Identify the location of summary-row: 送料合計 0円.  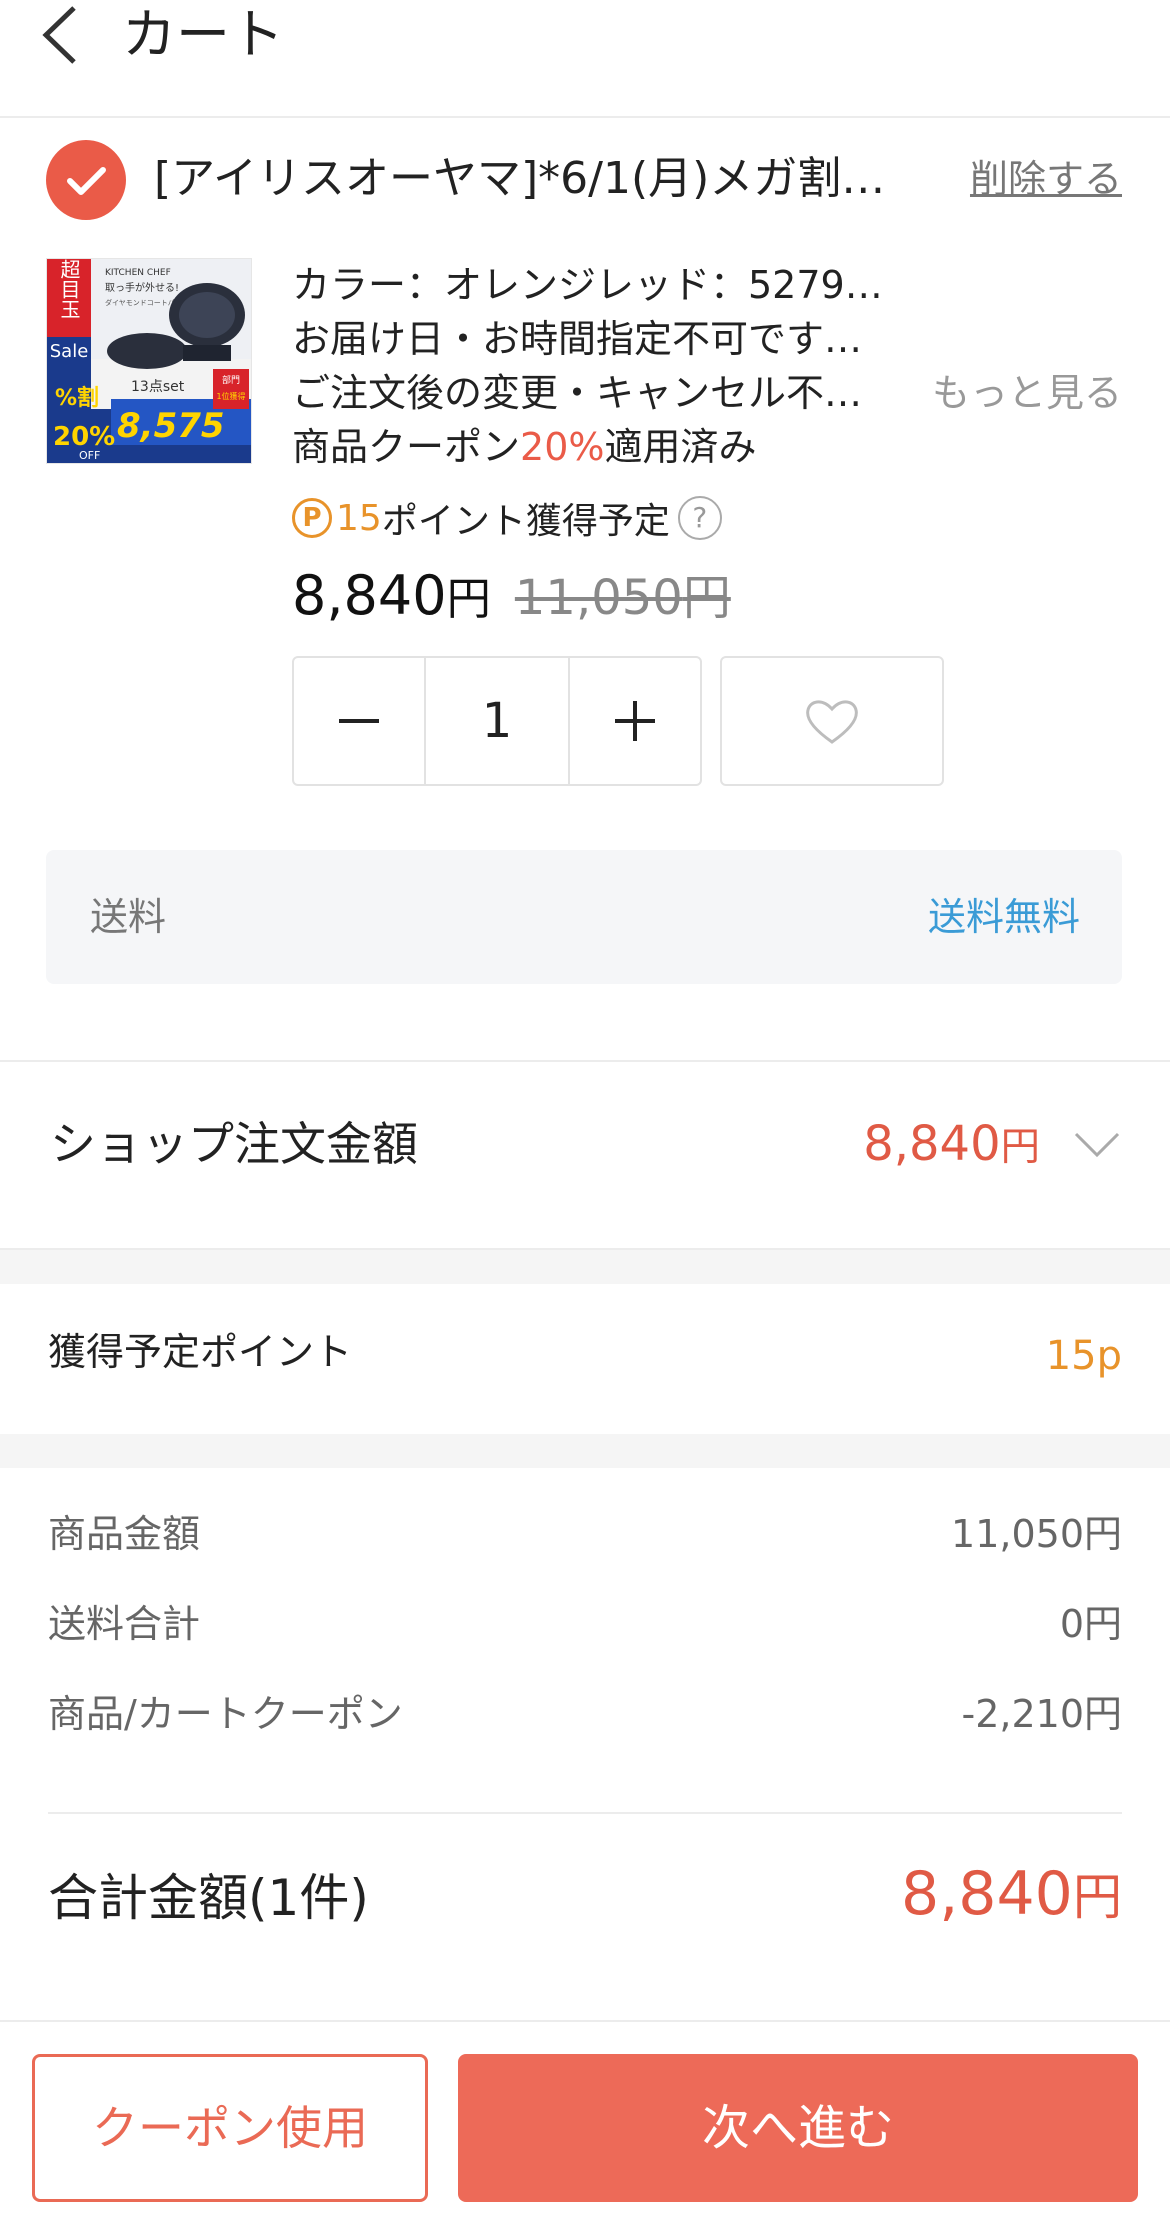
(585, 1624).